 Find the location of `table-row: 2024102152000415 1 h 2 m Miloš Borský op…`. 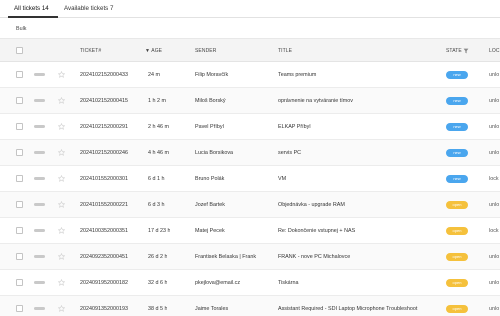

table-row: 2024102152000415 1 h 2 m Miloš Borský op… is located at coordinates (250, 101).